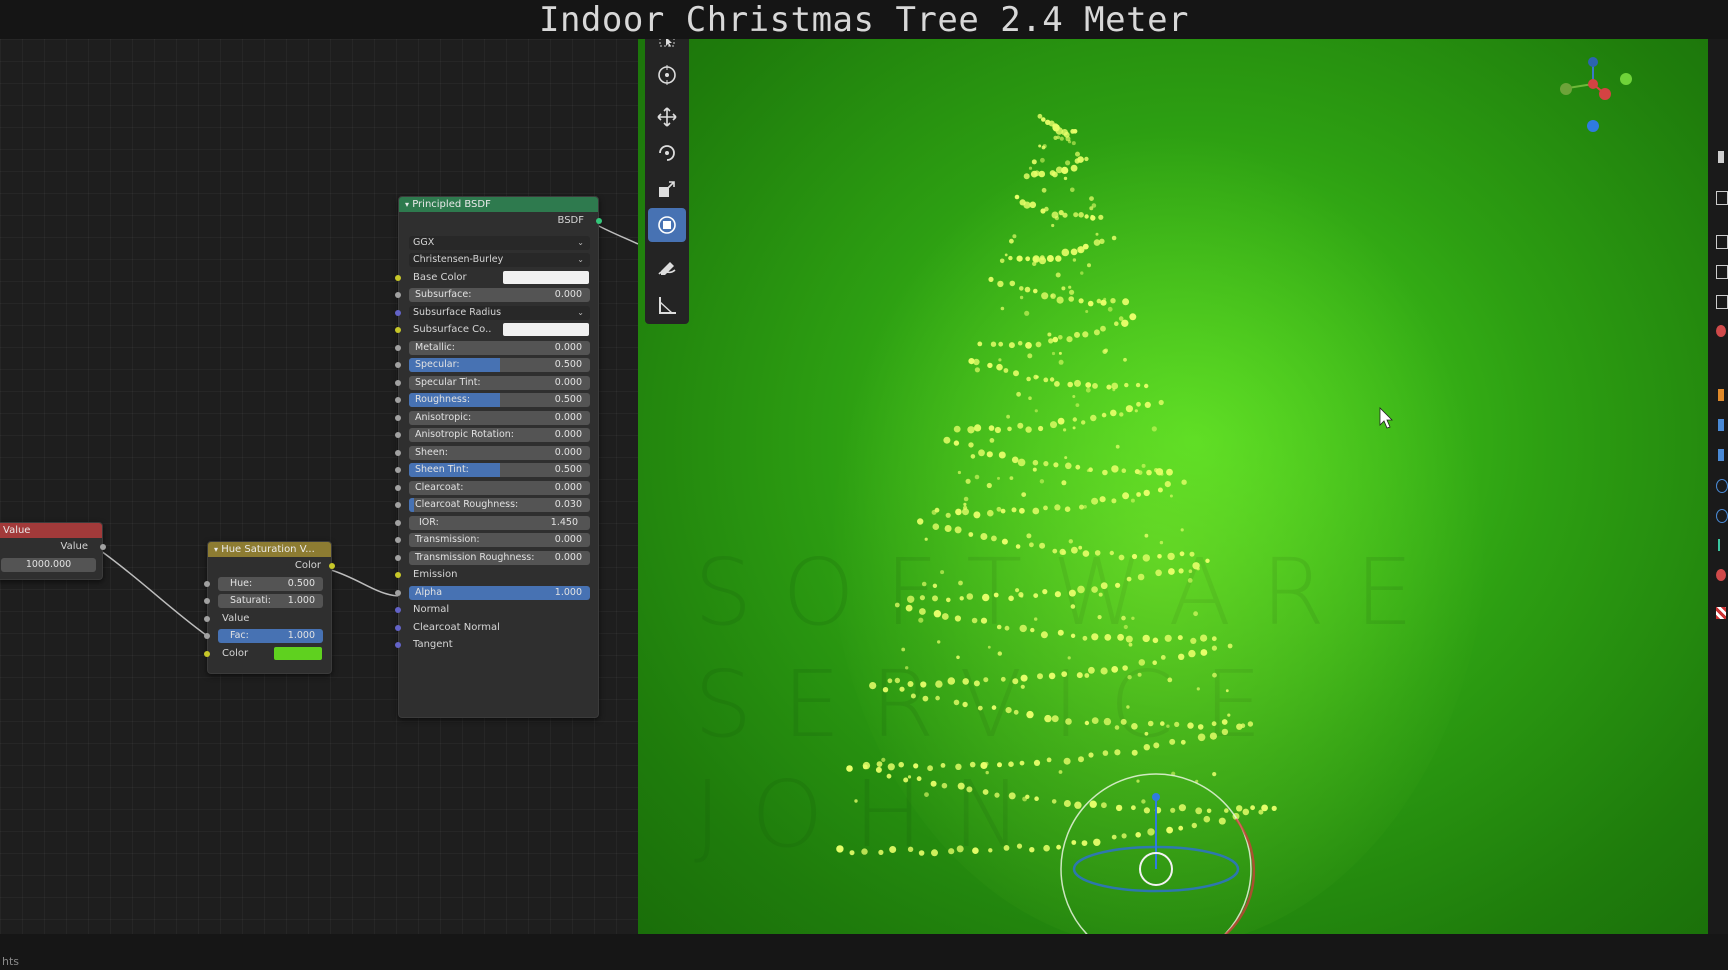 The width and height of the screenshot is (1728, 970). What do you see at coordinates (1722, 198) in the screenshot?
I see `render-tab-icon` at bounding box center [1722, 198].